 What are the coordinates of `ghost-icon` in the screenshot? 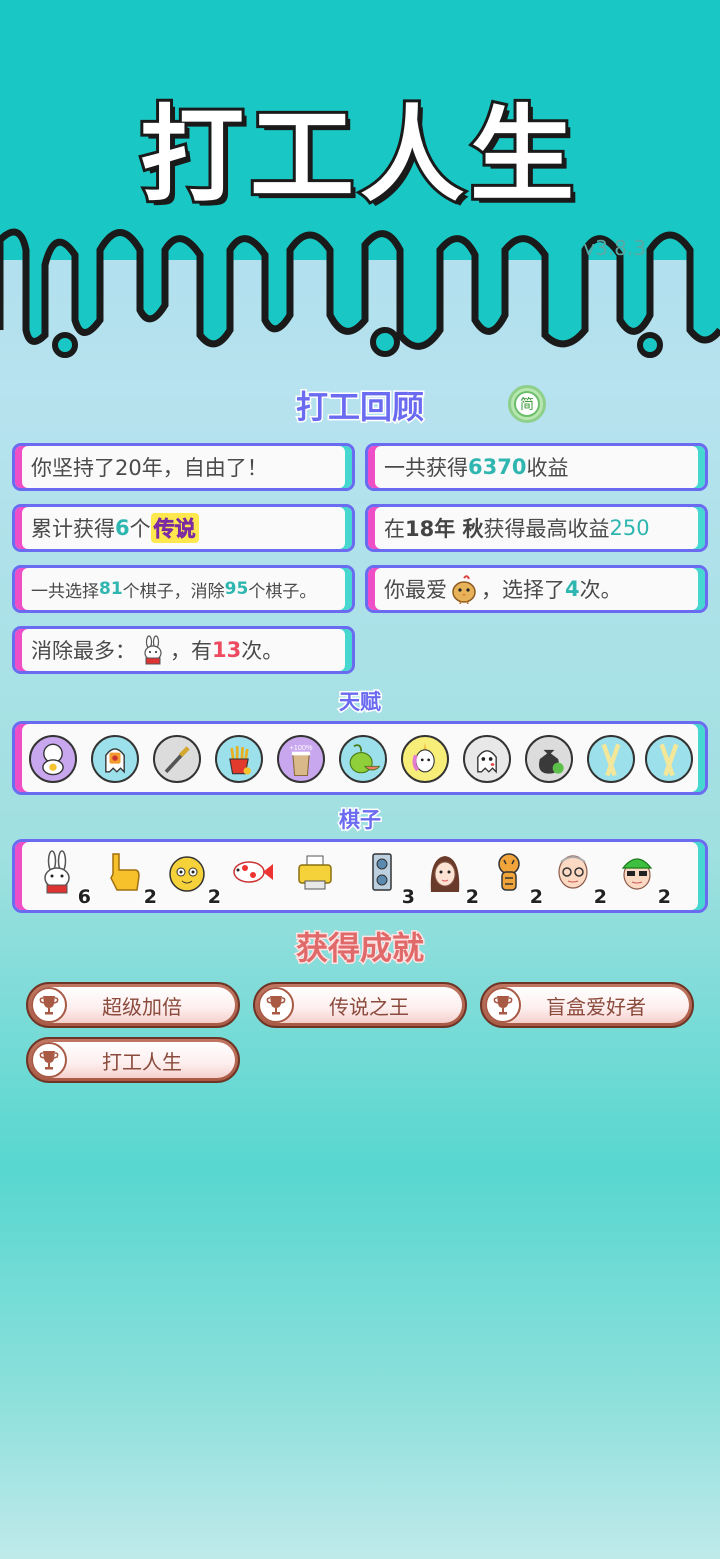 It's located at (487, 759).